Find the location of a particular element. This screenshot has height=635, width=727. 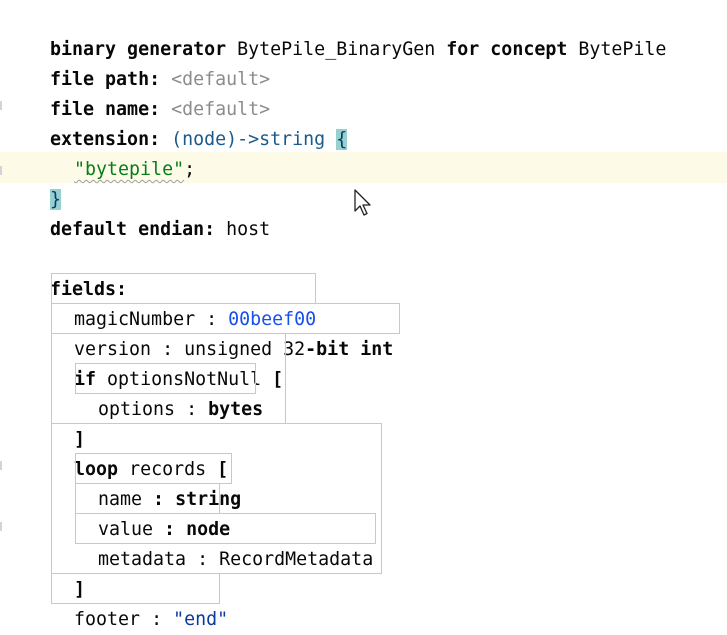

if-open-bracket: [ is located at coordinates (278, 379).